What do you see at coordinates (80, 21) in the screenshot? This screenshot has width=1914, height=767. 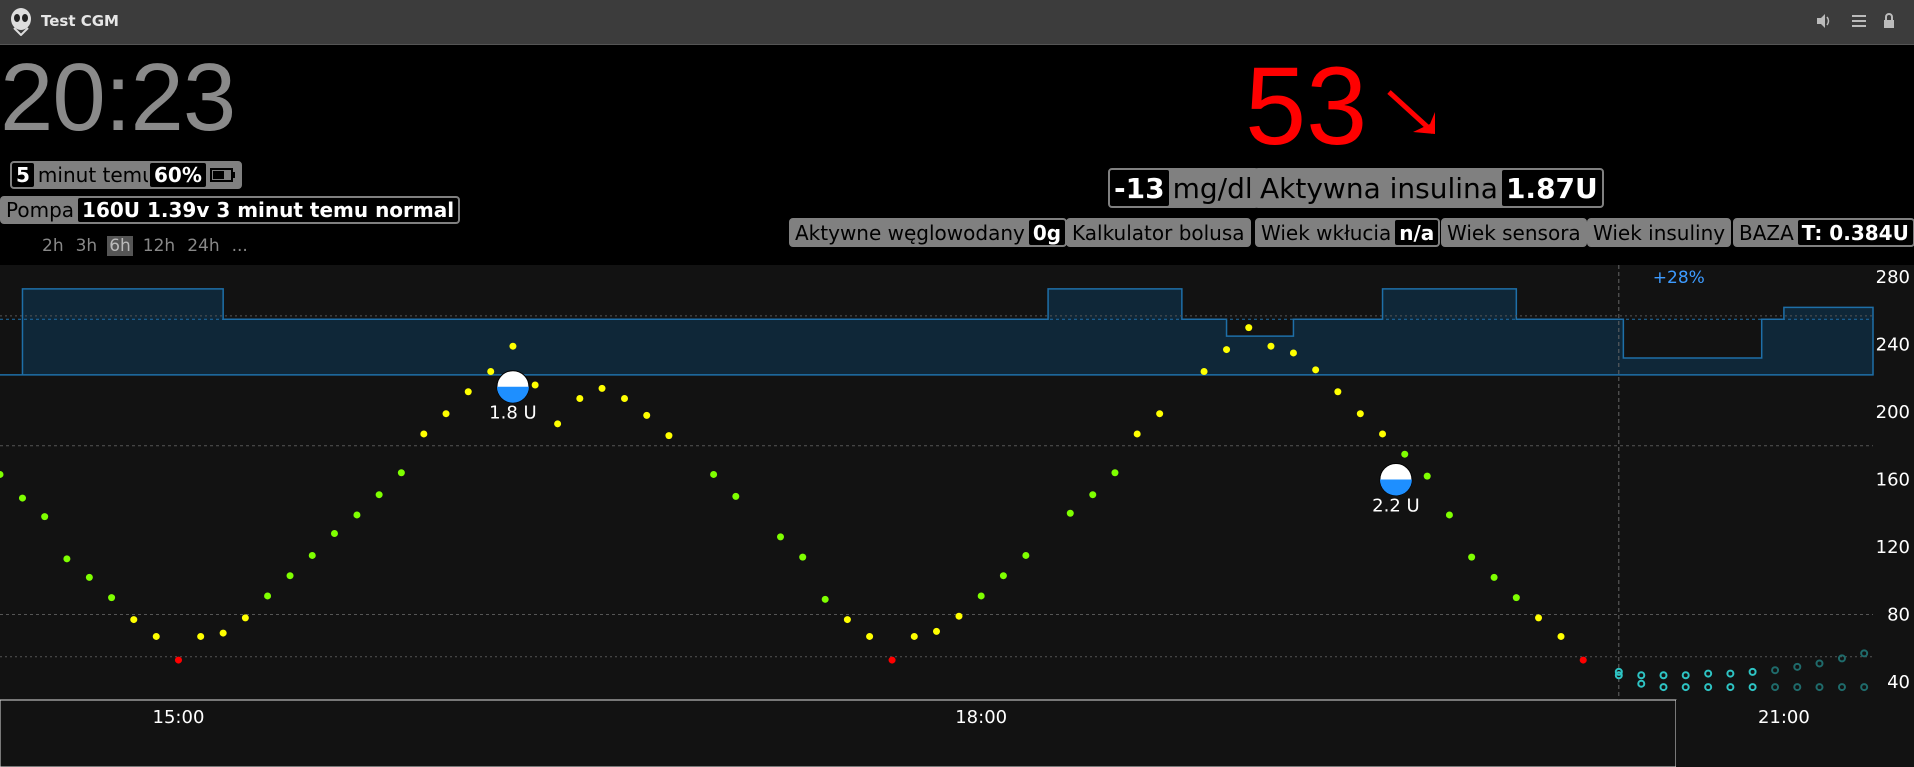 I see `window-title: Test CGM` at bounding box center [80, 21].